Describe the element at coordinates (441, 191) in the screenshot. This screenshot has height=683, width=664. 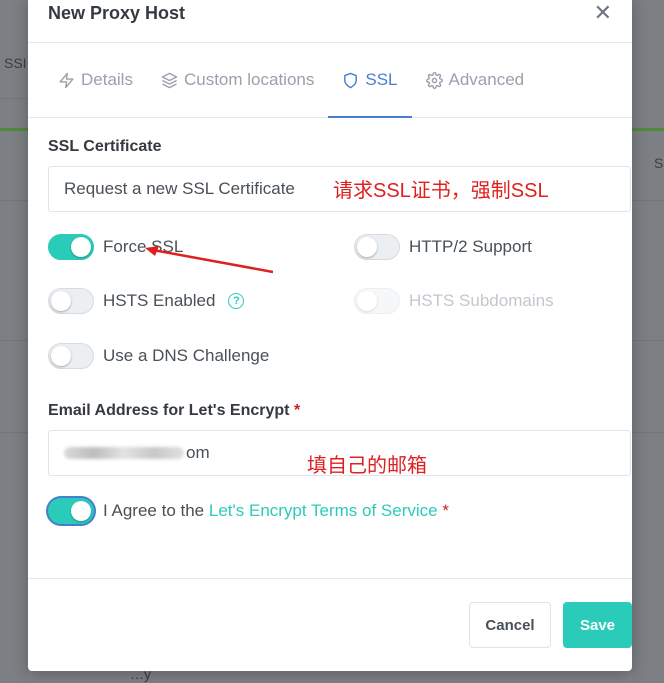
I see `annotation-cert: 请求SSL证书，强制SSL` at that location.